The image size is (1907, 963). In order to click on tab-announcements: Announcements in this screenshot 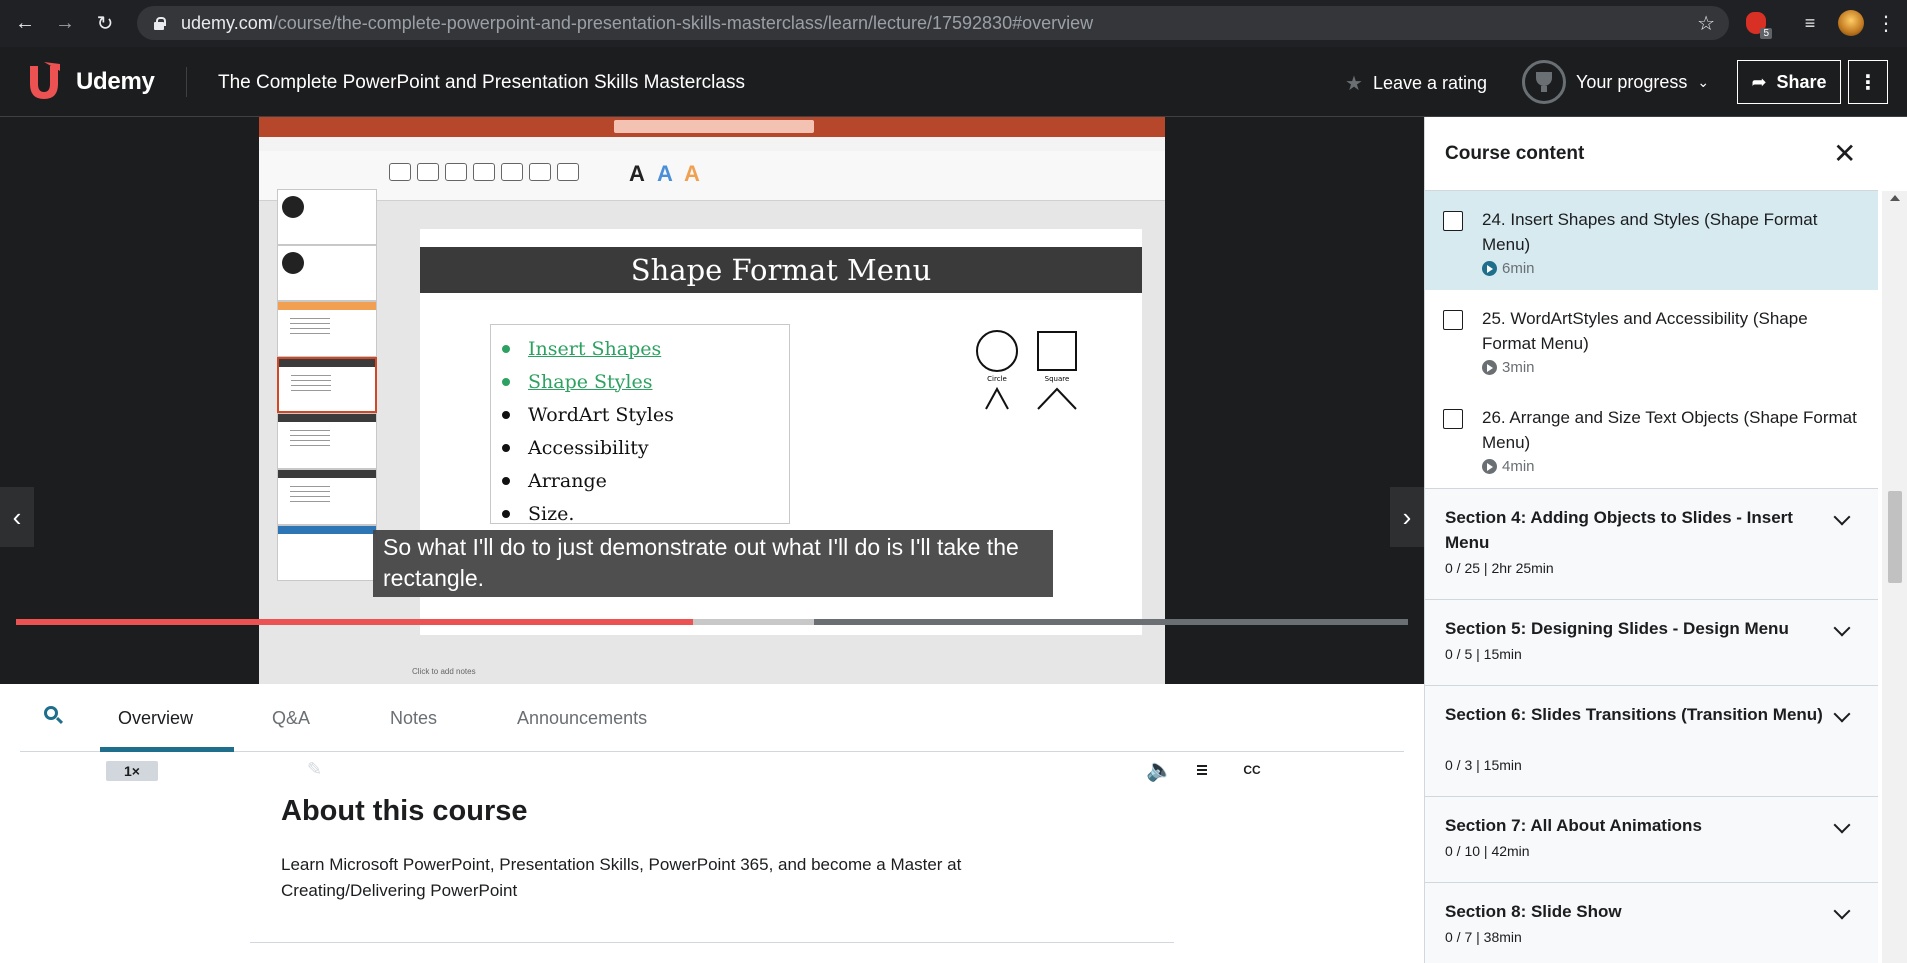, I will do `click(582, 718)`.